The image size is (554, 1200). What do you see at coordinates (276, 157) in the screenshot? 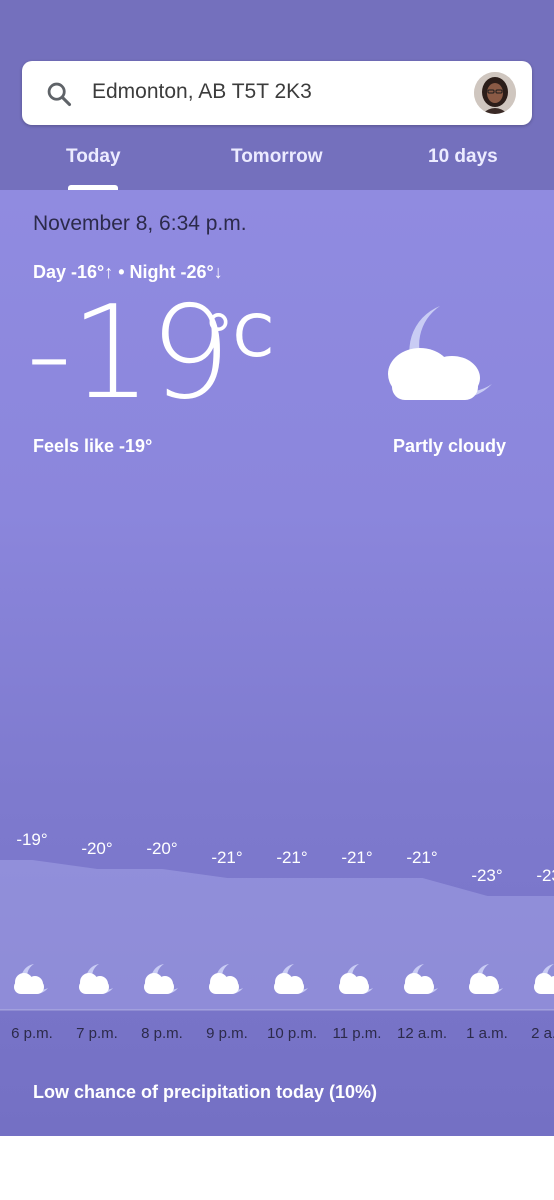
I see `tab-tomorrow: Tomorrow` at bounding box center [276, 157].